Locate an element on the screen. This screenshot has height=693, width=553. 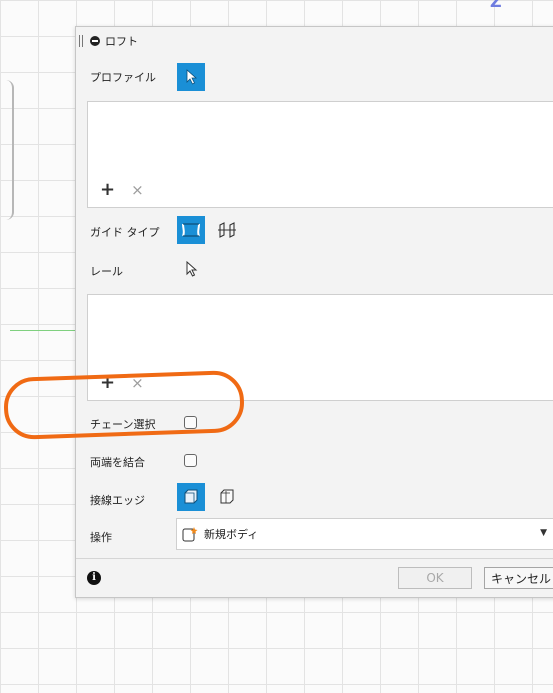
merge-ends-label: 両端を結合 is located at coordinates (117, 462).